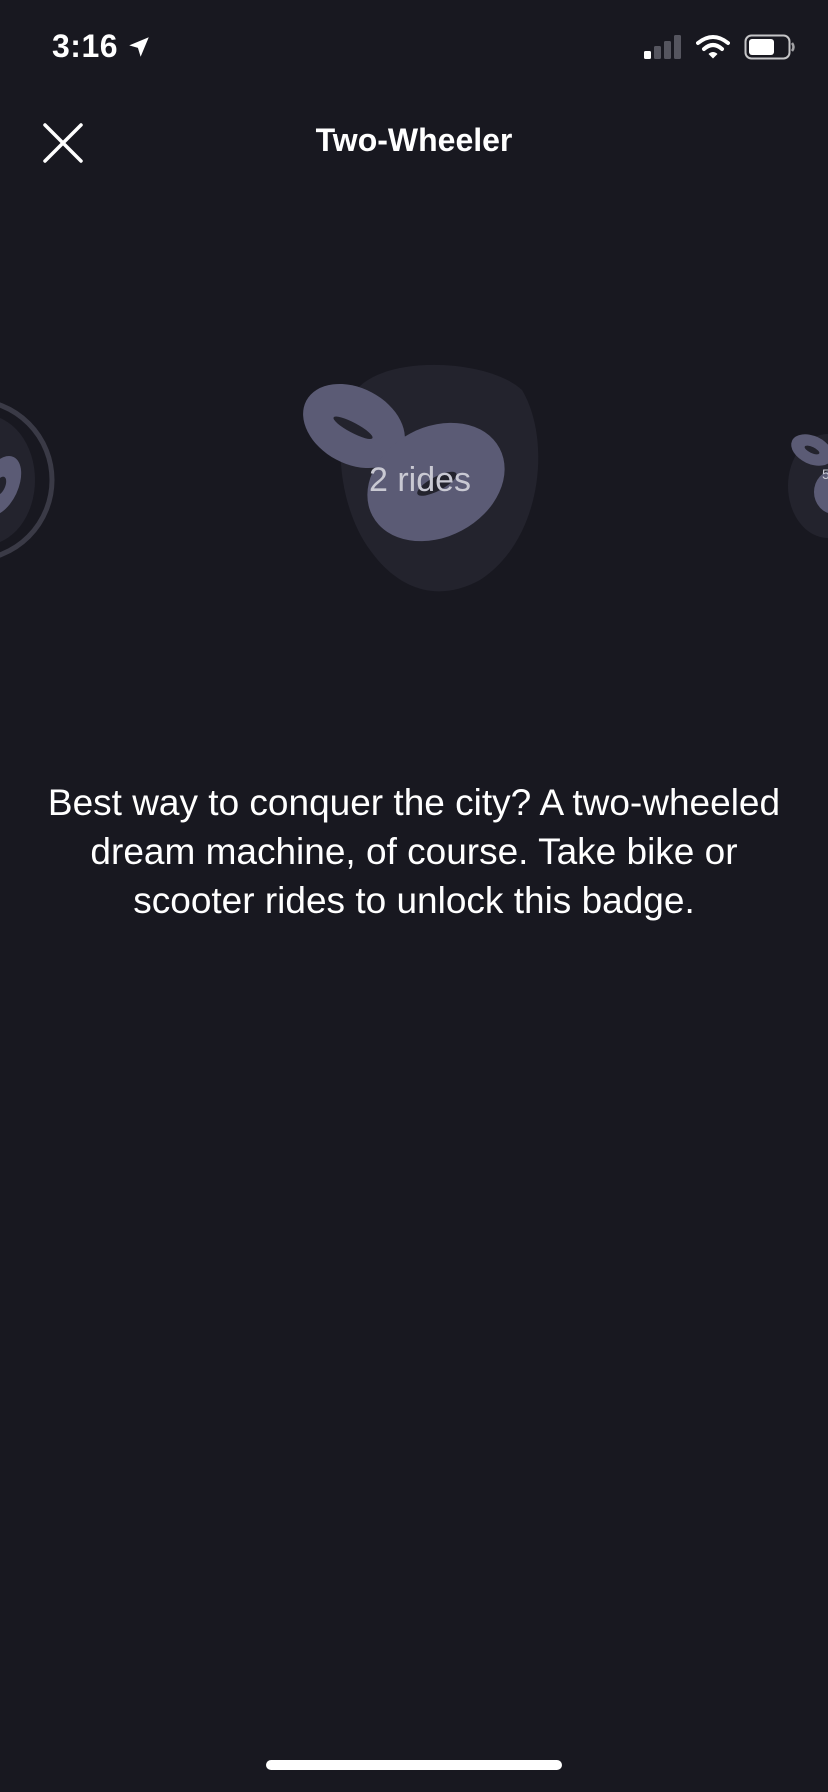 The image size is (828, 1792). Describe the element at coordinates (662, 47) in the screenshot. I see `cellular-signal-icon` at that location.